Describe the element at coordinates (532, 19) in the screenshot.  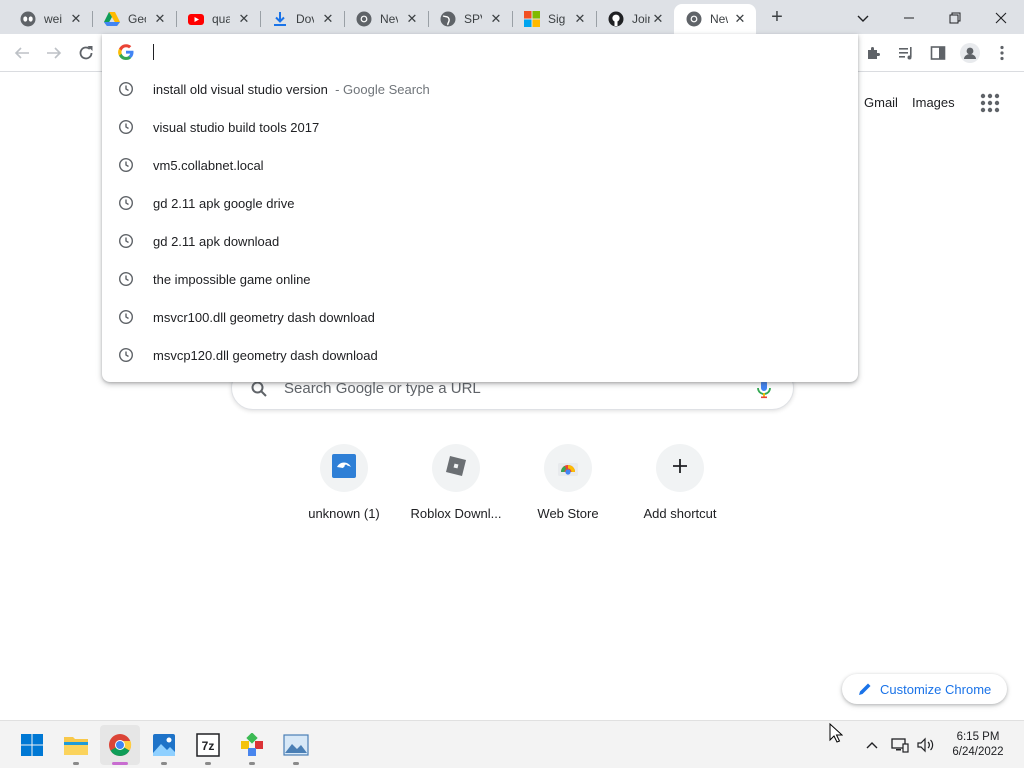
I see `microsoft-icon` at that location.